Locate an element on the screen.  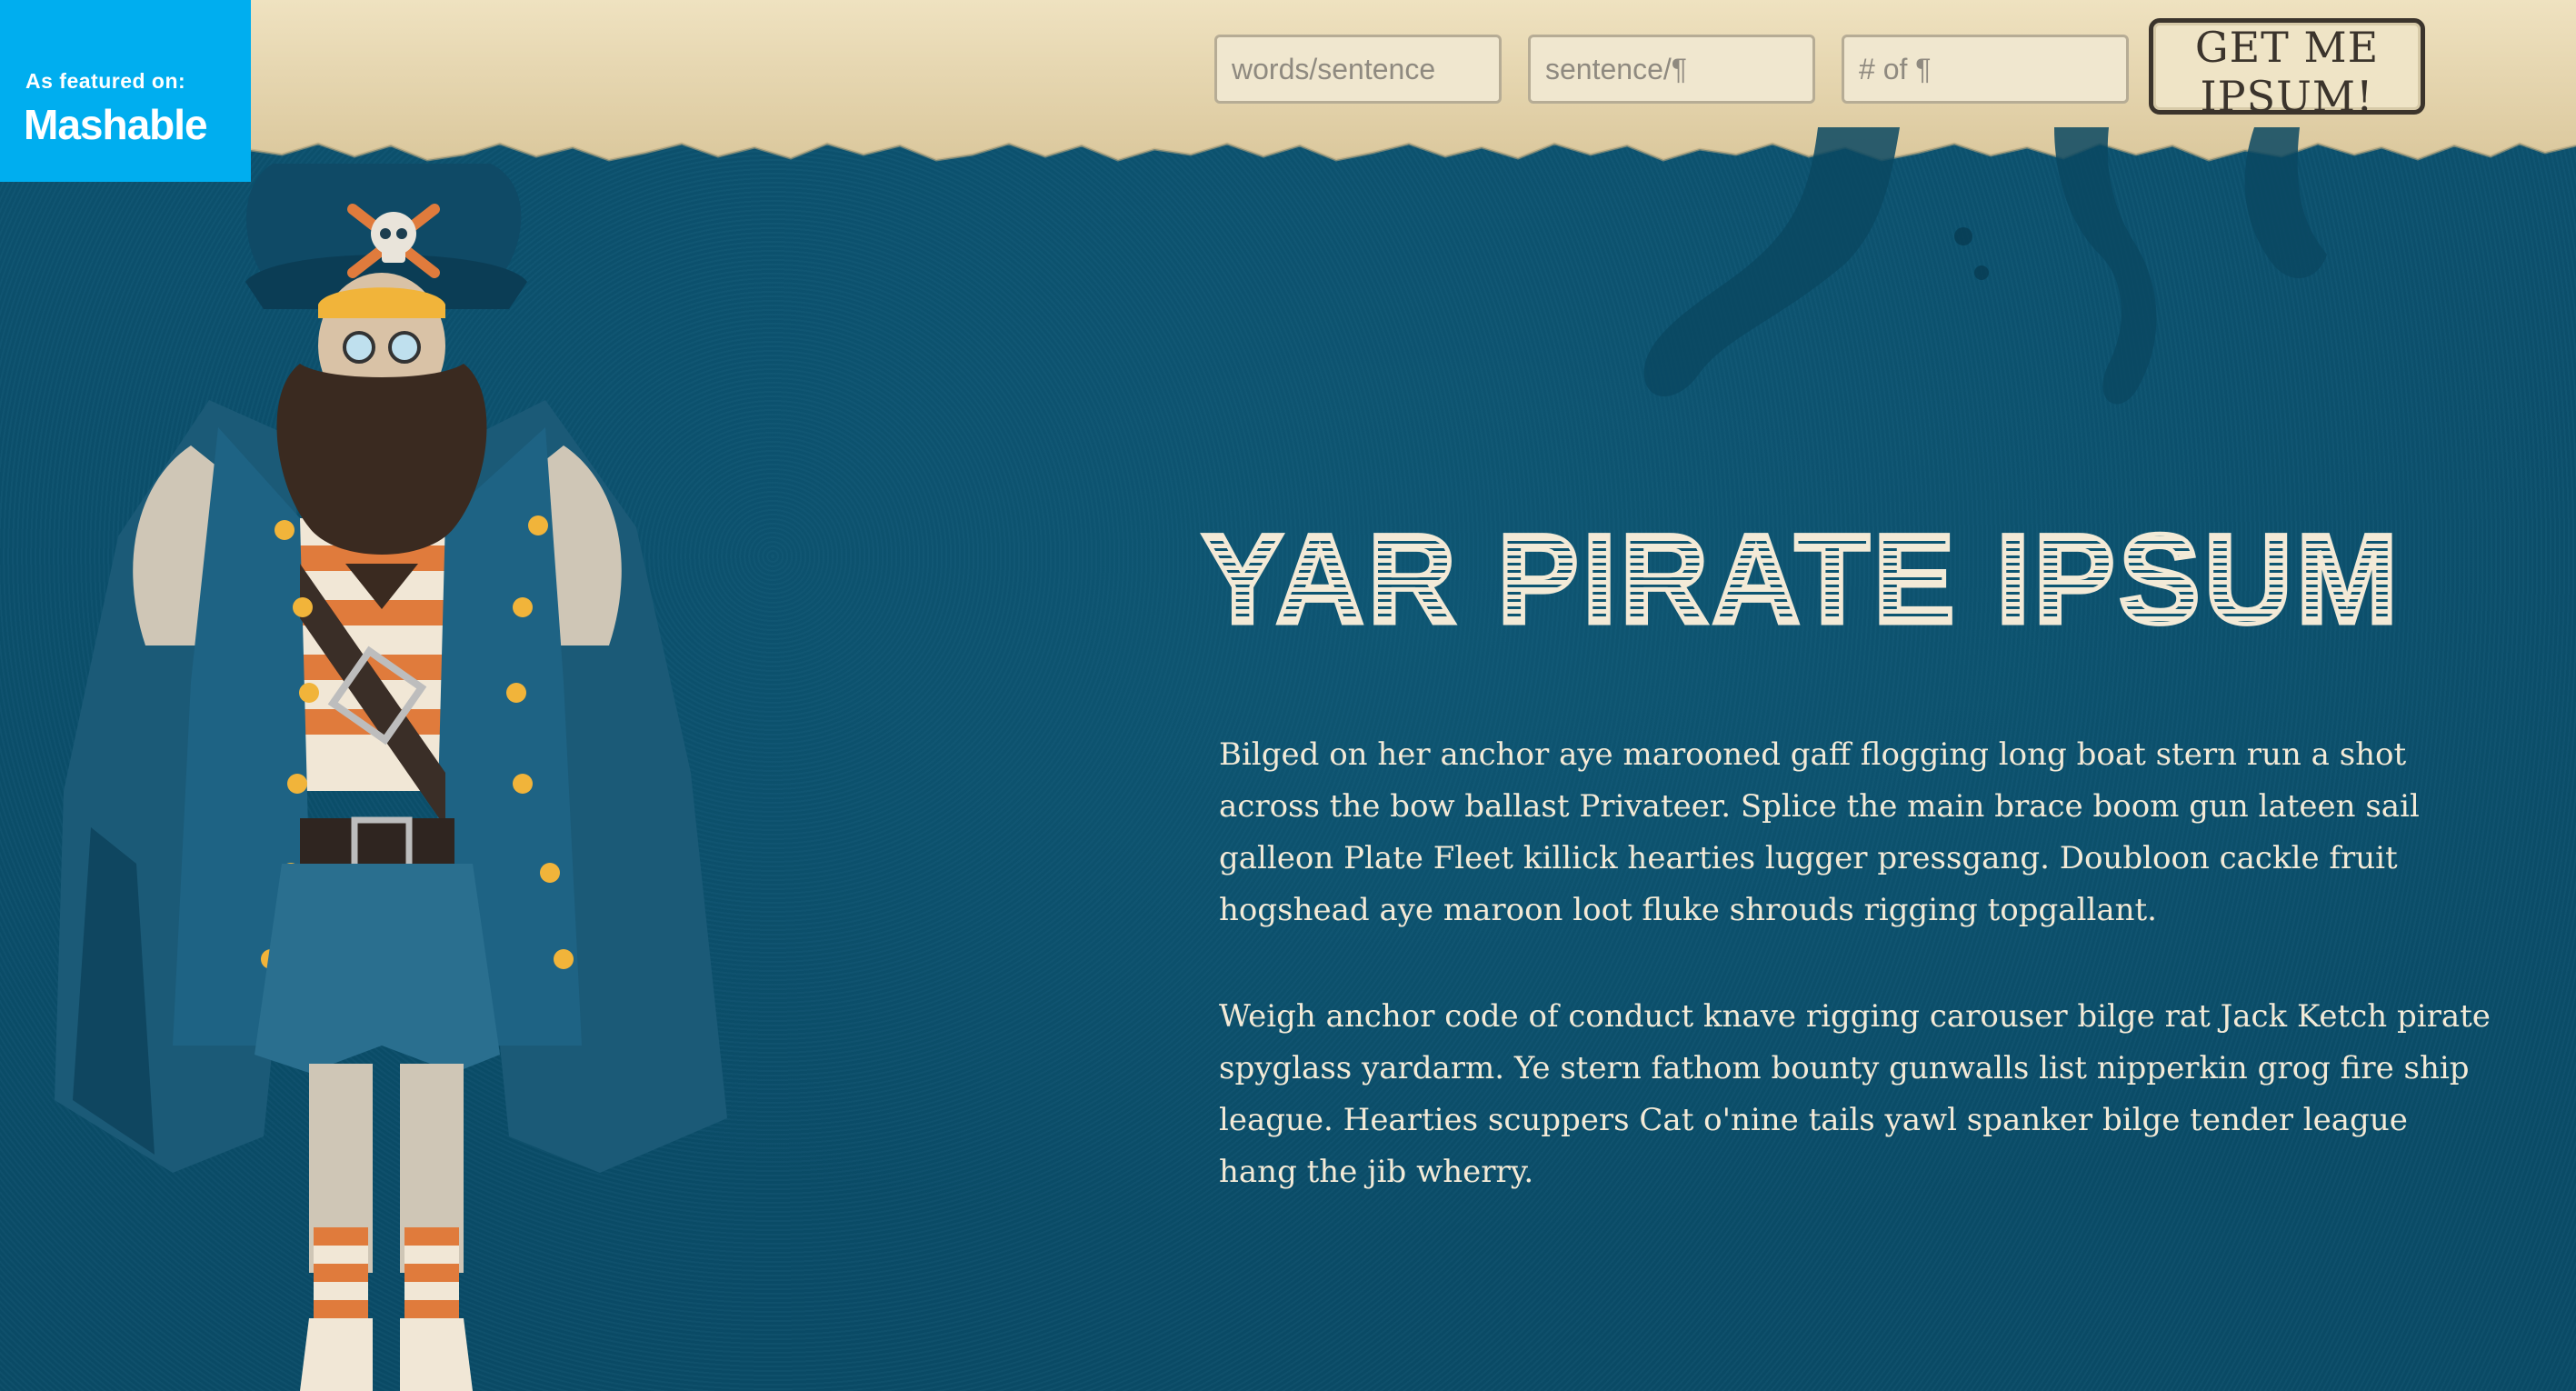
mashable-featured-badge: As featured on: Mashable is located at coordinates (125, 91).